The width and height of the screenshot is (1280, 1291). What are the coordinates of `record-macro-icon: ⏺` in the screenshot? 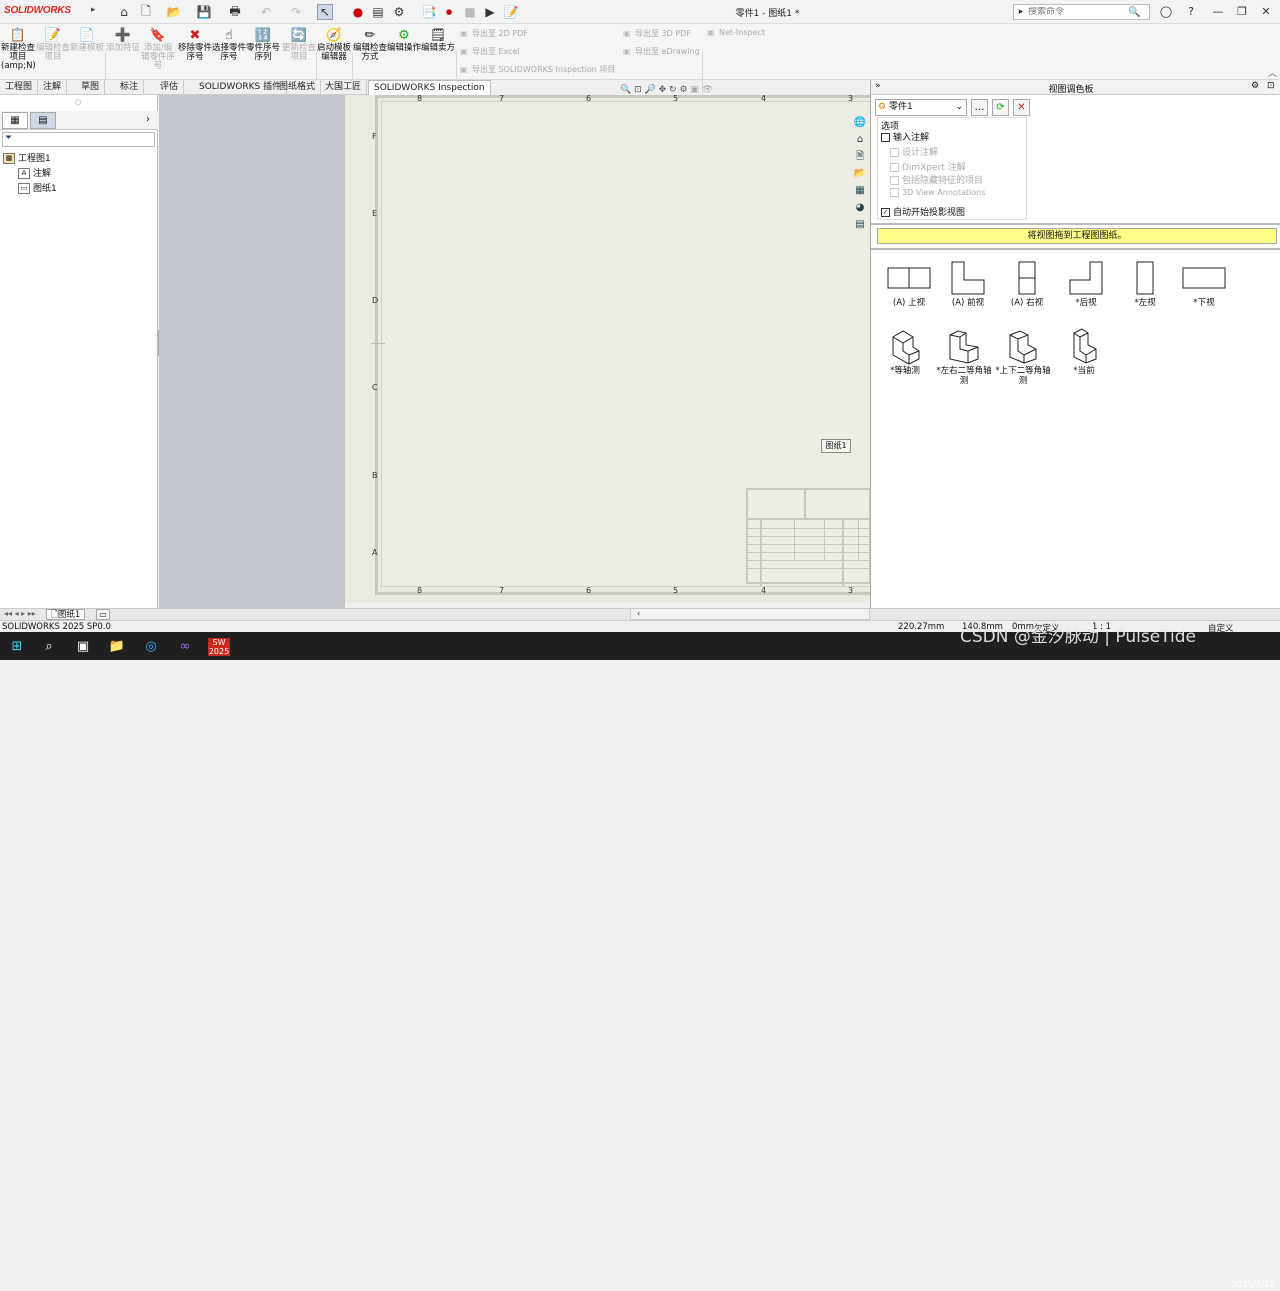 It's located at (449, 12).